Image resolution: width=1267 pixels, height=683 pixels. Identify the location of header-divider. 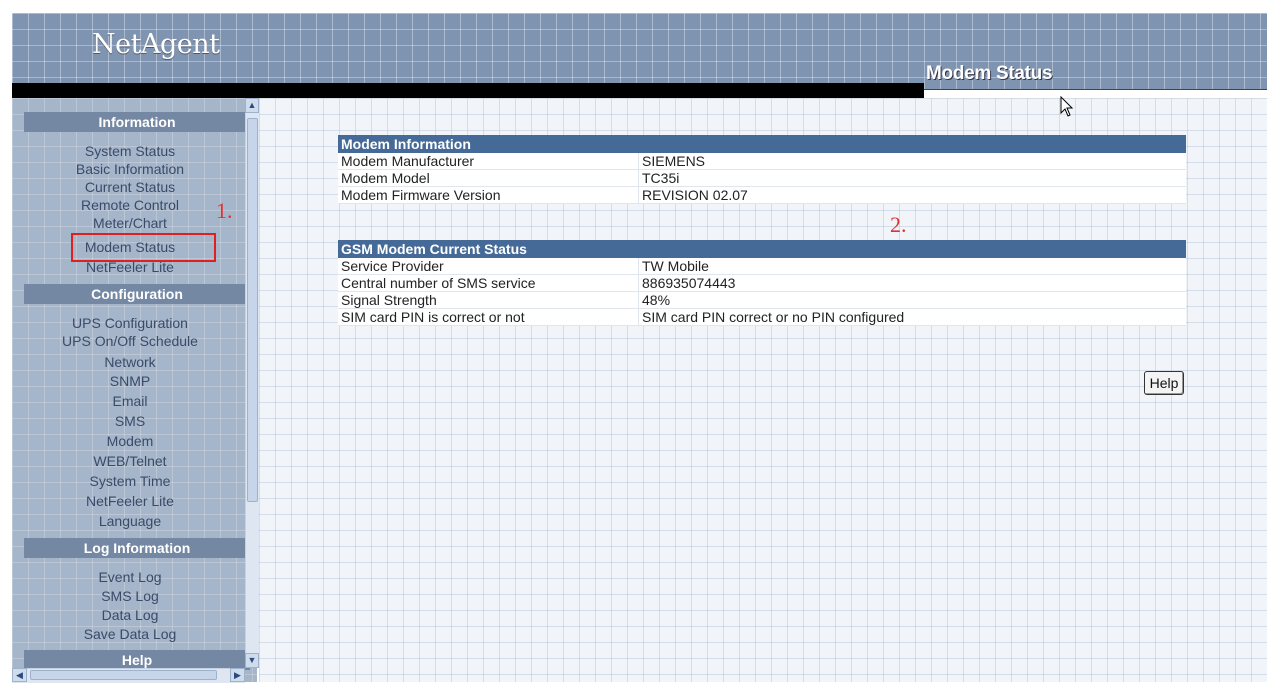
(468, 90).